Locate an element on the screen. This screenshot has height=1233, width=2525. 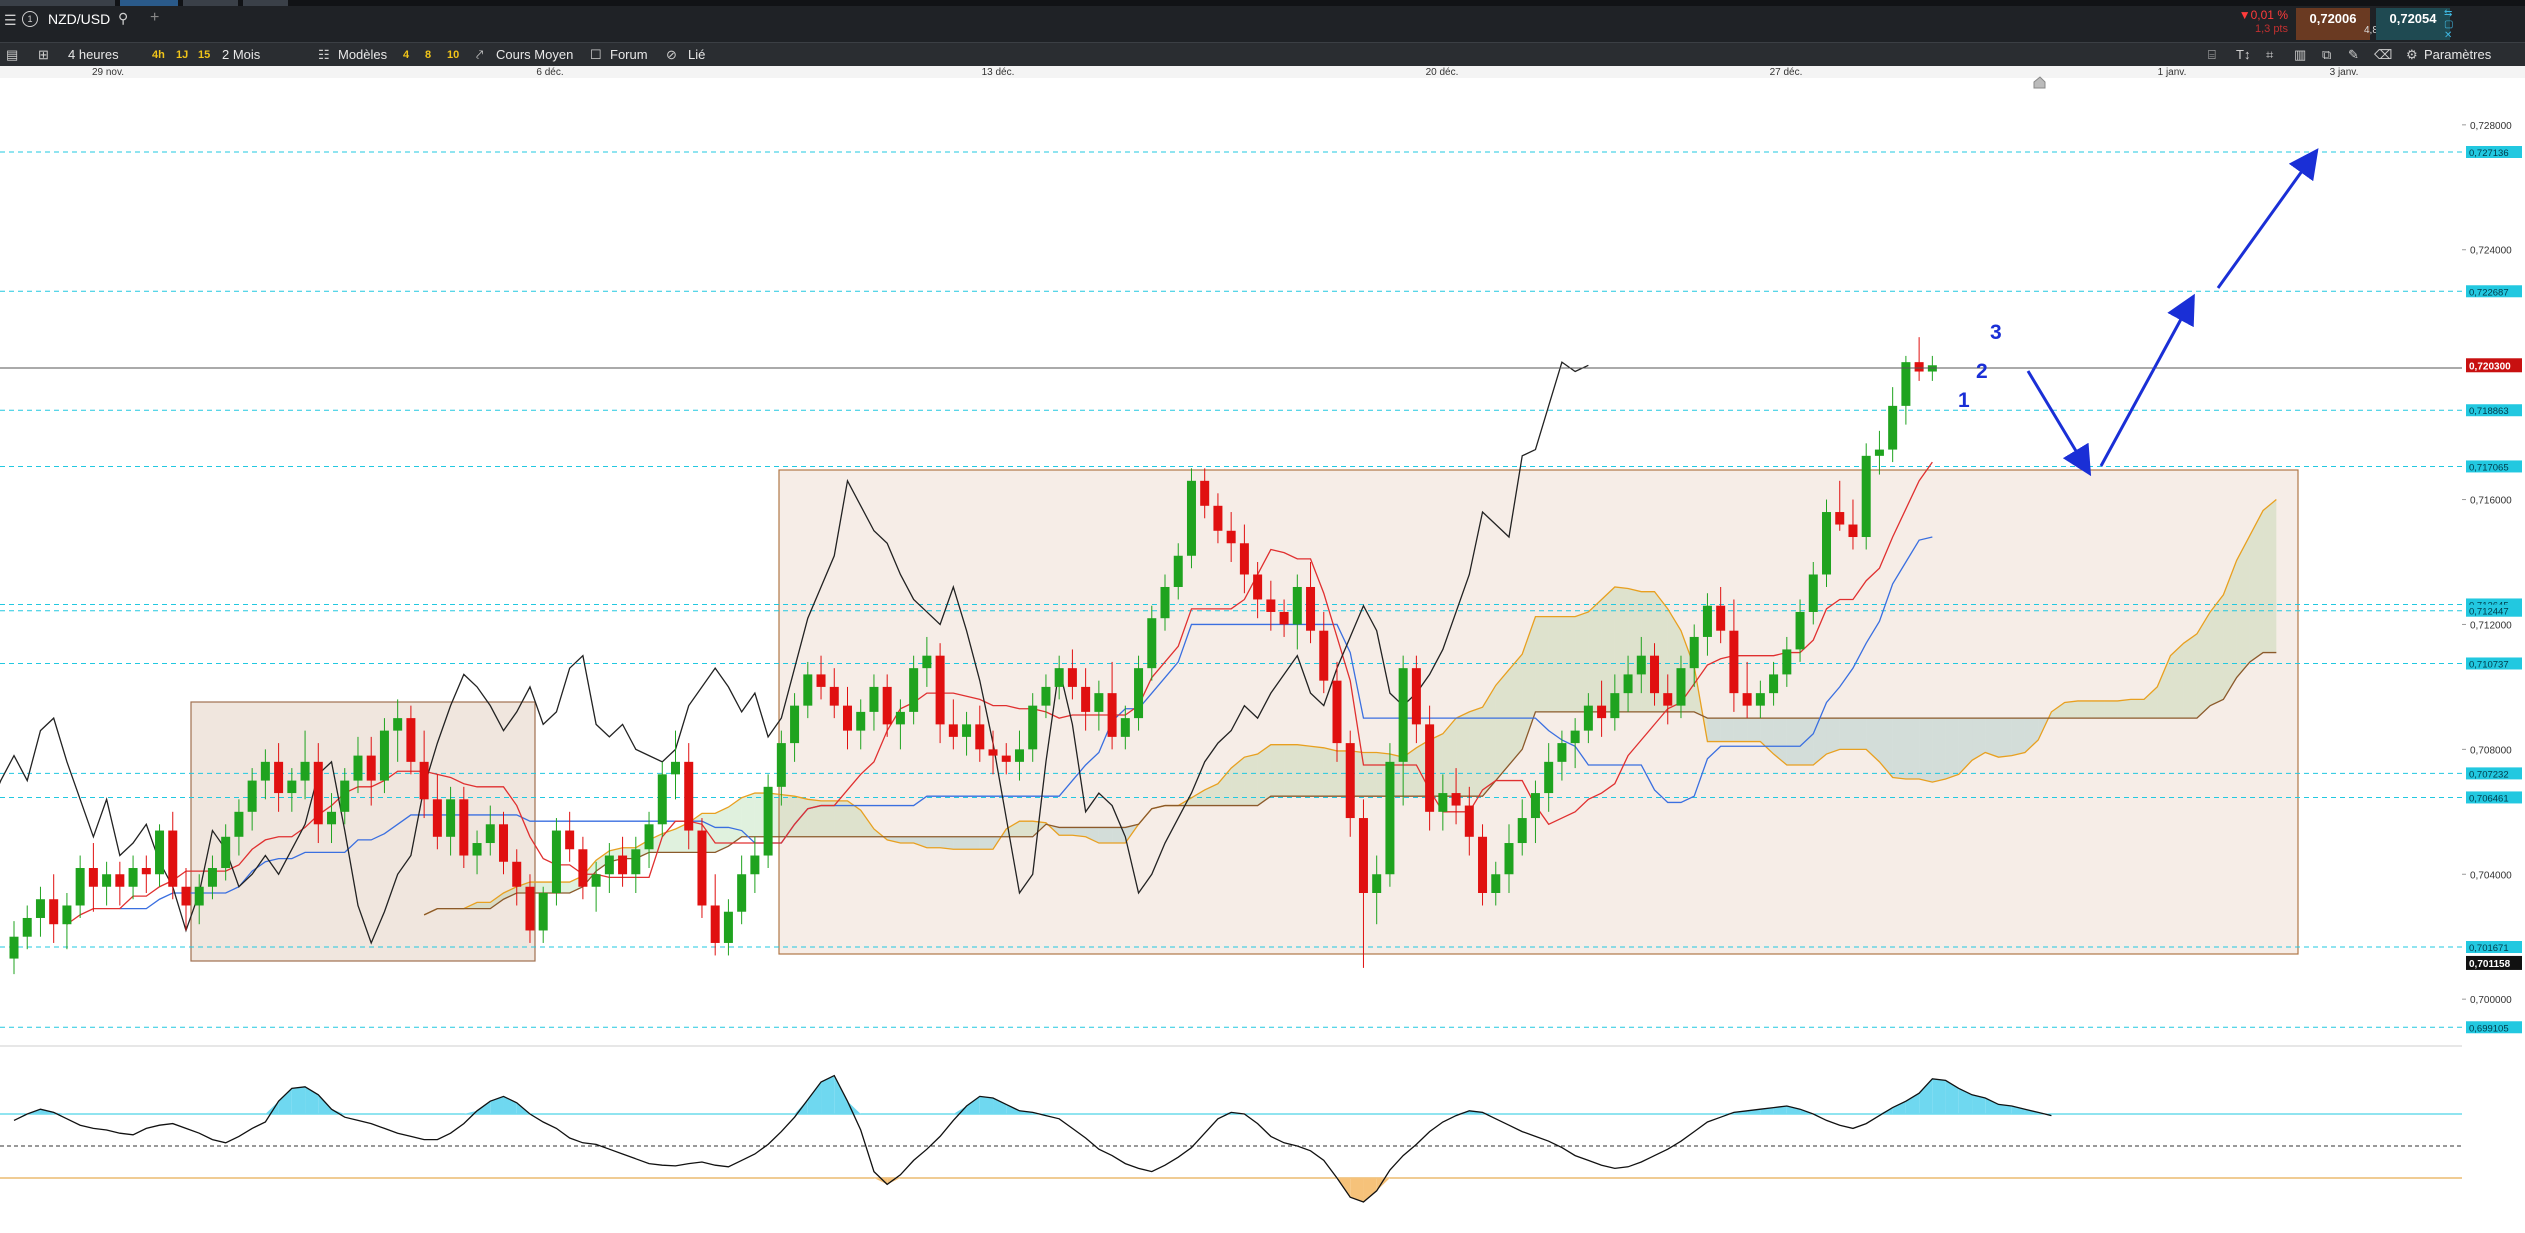
list-icon: ▤ is located at coordinates (12, 55).